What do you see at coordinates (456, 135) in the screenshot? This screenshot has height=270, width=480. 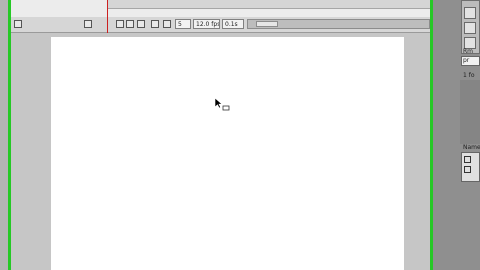 I see `right-panel: Rm pr 1 fo Name` at bounding box center [456, 135].